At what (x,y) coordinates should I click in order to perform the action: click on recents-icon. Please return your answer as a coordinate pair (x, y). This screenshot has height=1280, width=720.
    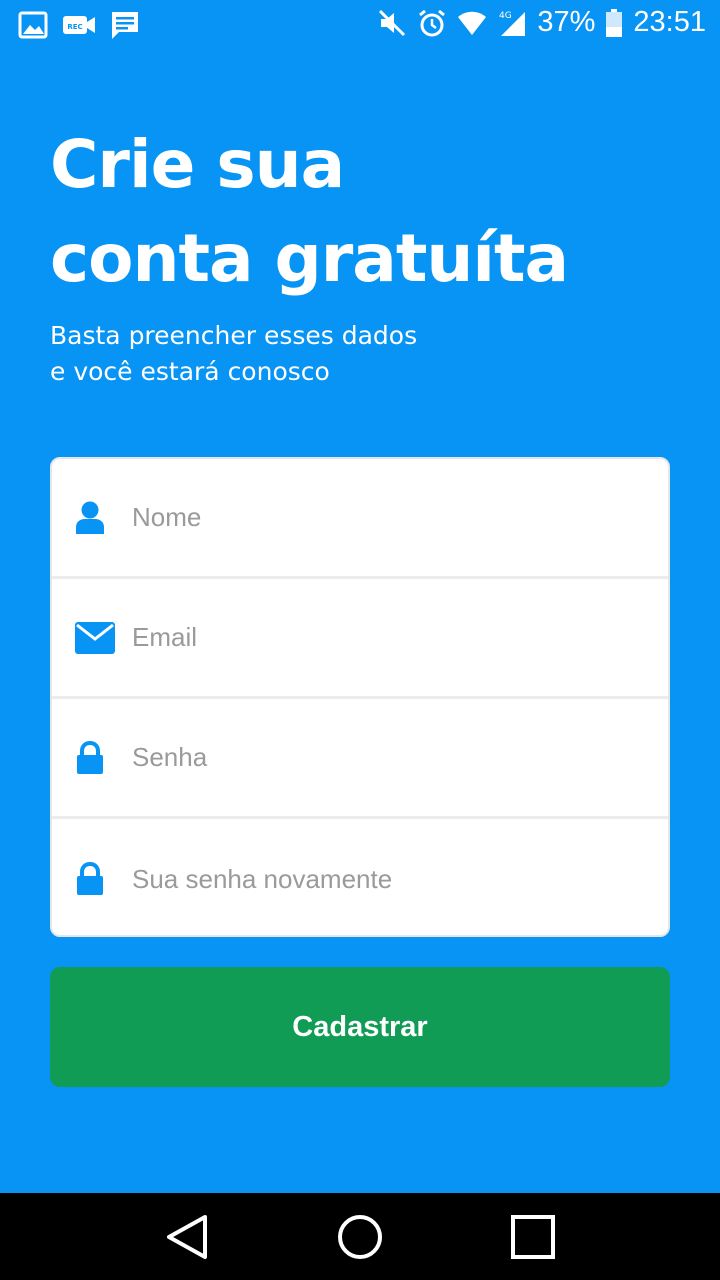
    Looking at the image, I should click on (533, 1236).